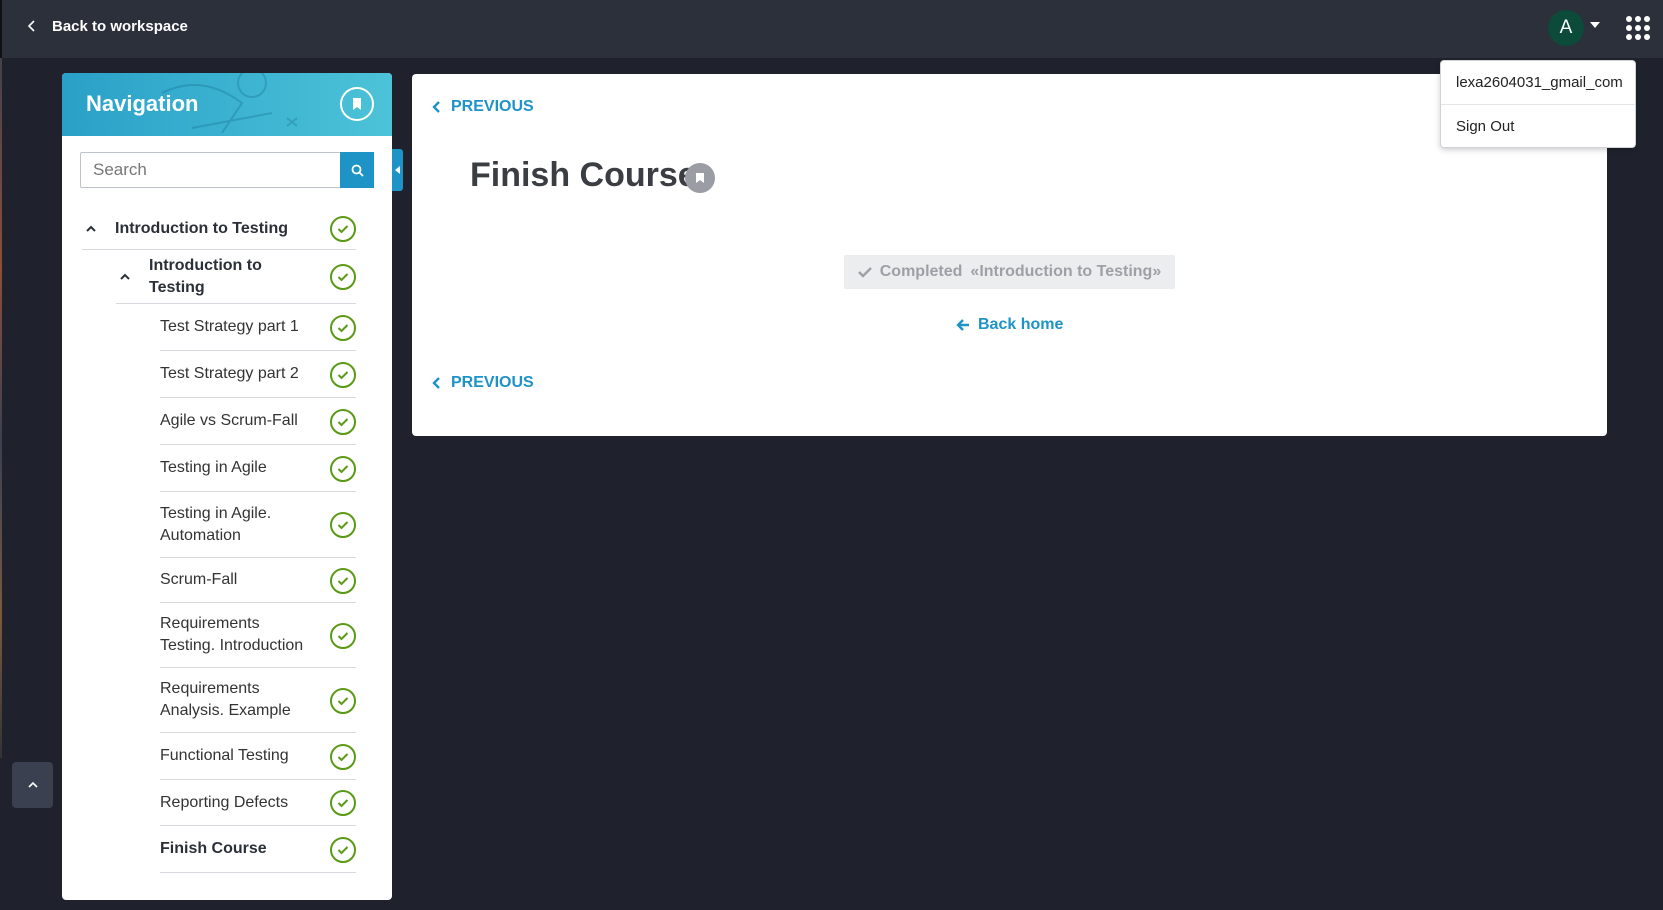 This screenshot has height=910, width=1663. What do you see at coordinates (1, 408) in the screenshot?
I see `left-edge-strip` at bounding box center [1, 408].